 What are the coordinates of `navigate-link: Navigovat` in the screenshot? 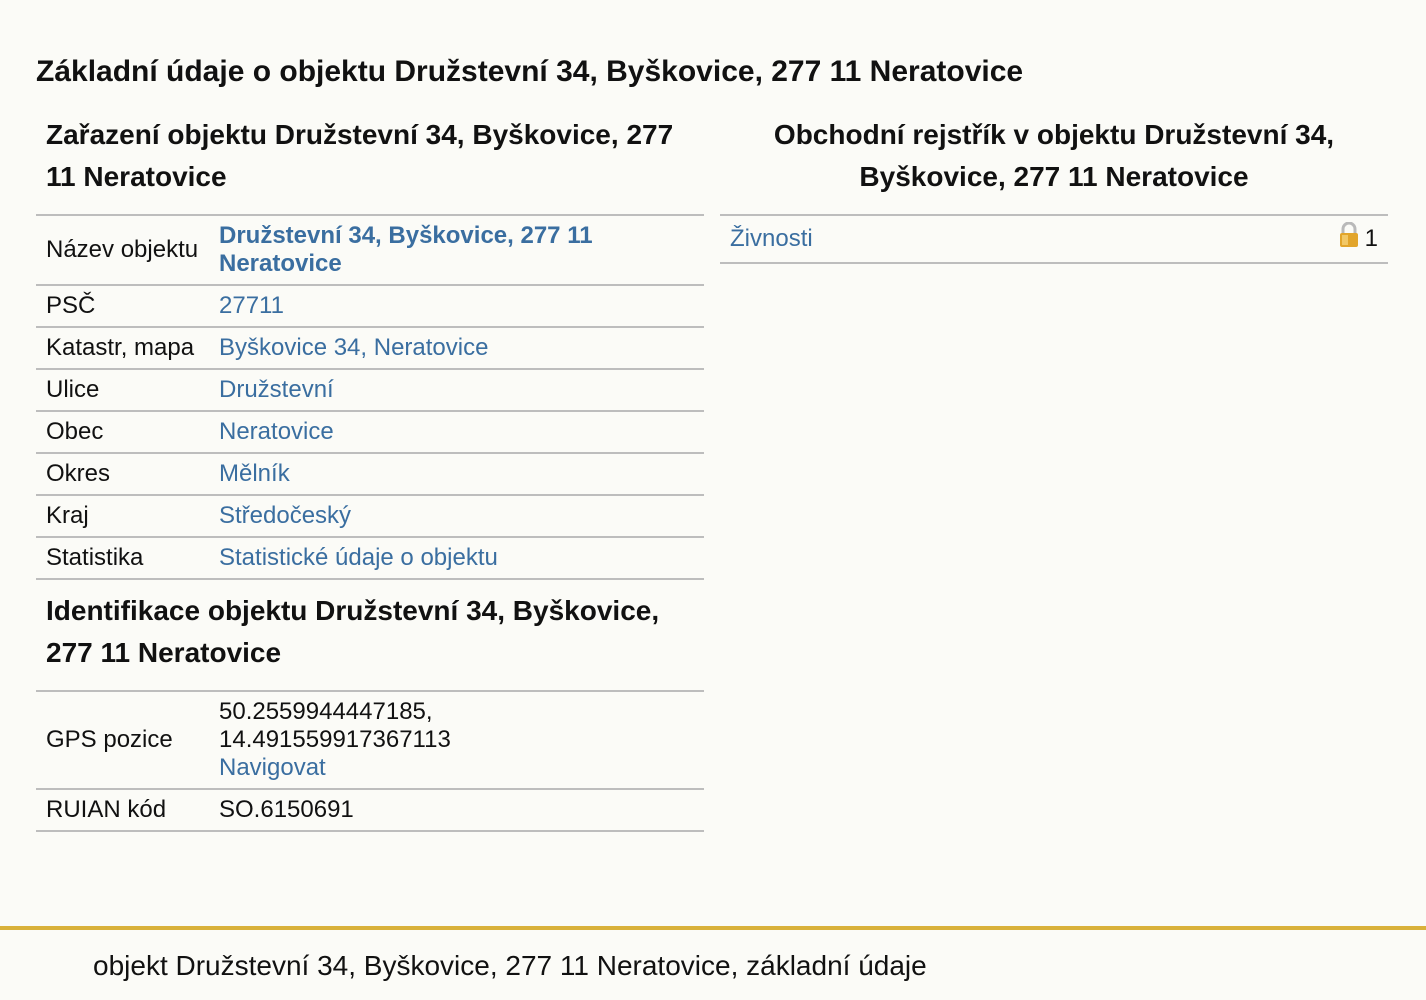 It's located at (272, 767).